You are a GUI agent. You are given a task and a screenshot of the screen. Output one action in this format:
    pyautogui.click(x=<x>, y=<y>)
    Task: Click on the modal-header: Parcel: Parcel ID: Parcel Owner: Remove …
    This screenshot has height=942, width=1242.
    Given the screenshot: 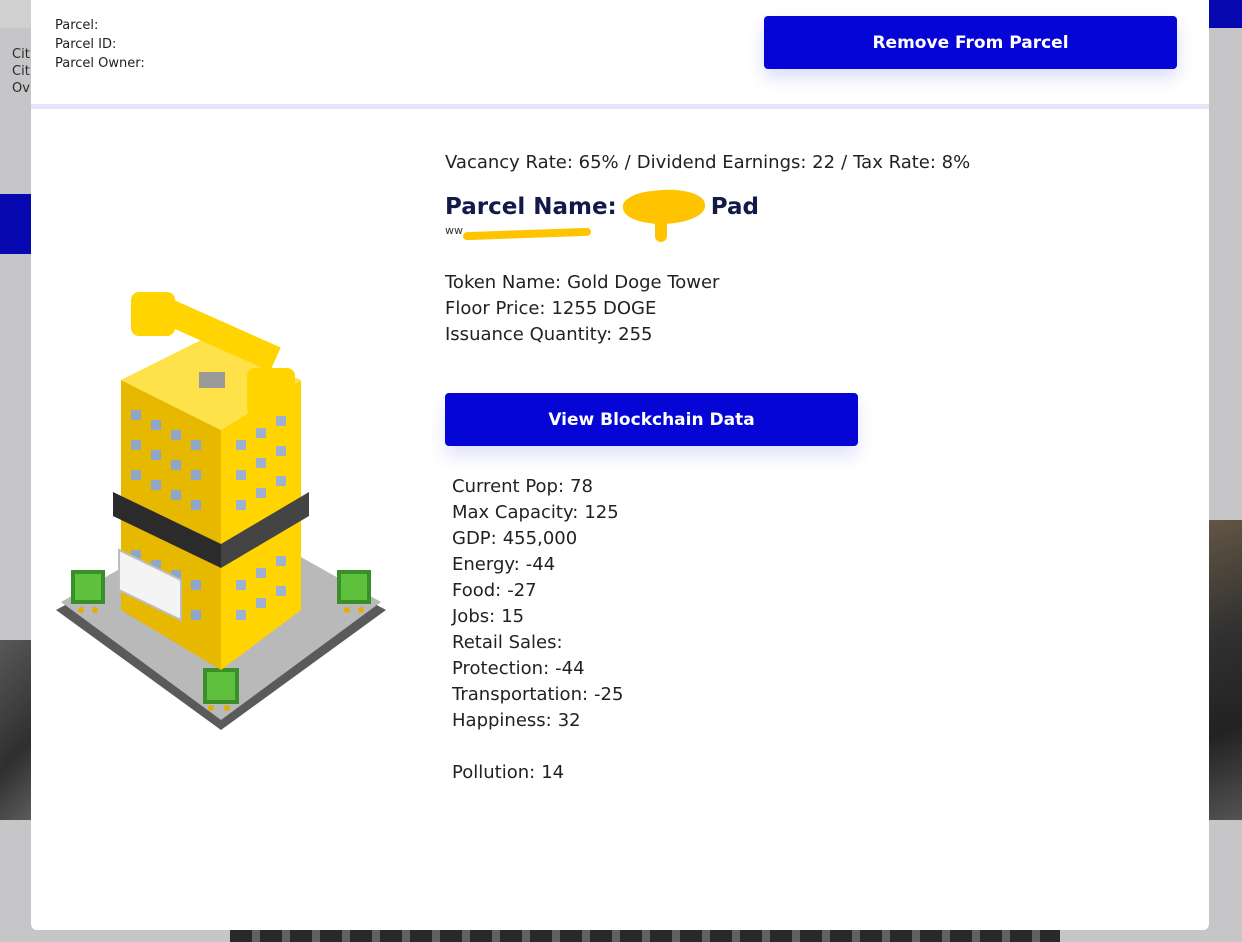 What is the action you would take?
    pyautogui.click(x=620, y=54)
    